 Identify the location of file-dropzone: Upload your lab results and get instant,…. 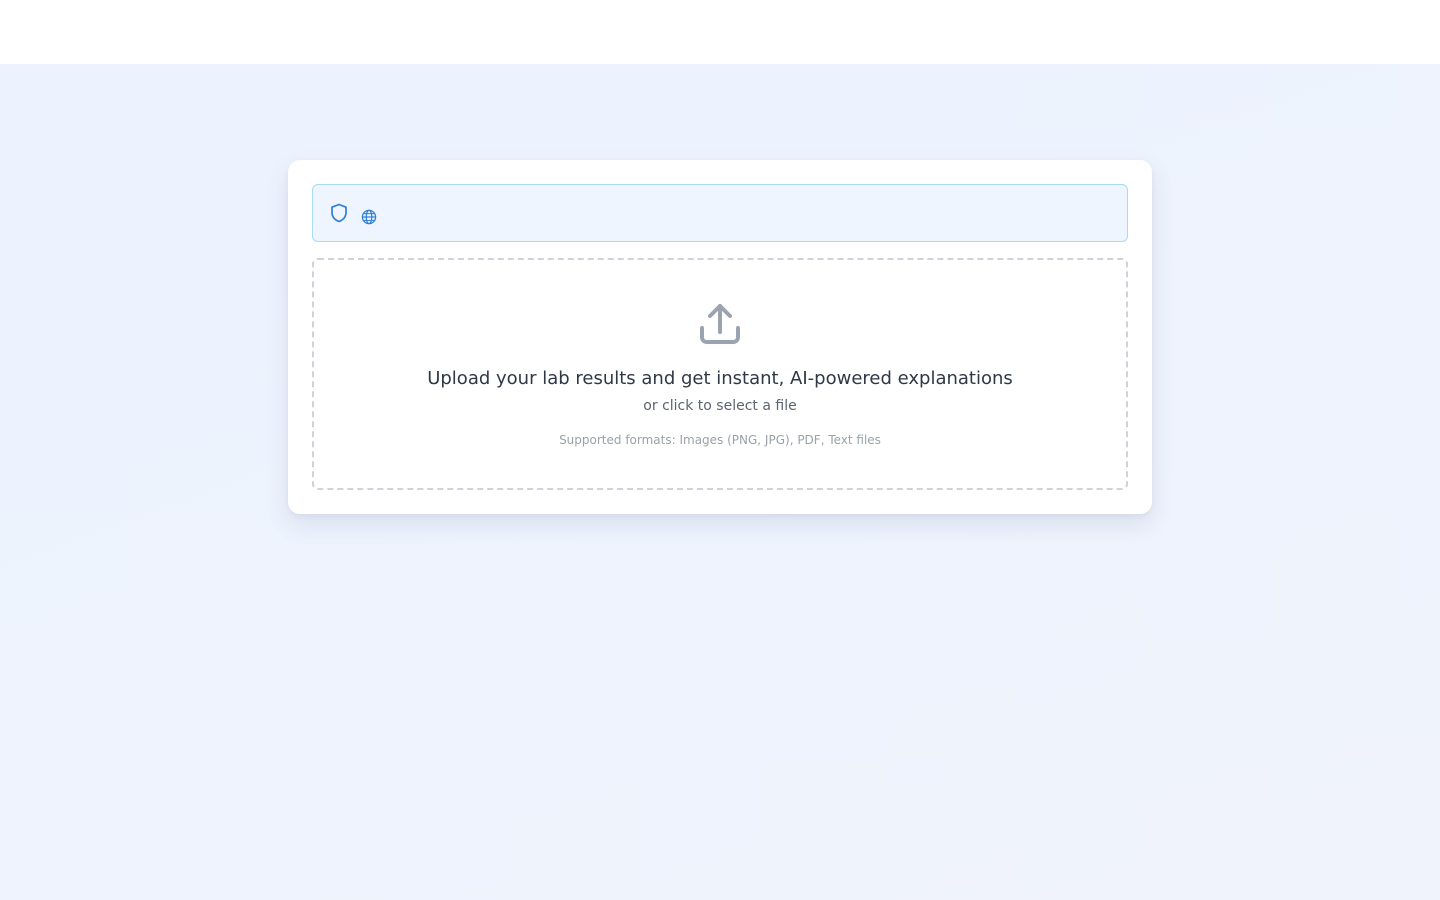
(720, 374).